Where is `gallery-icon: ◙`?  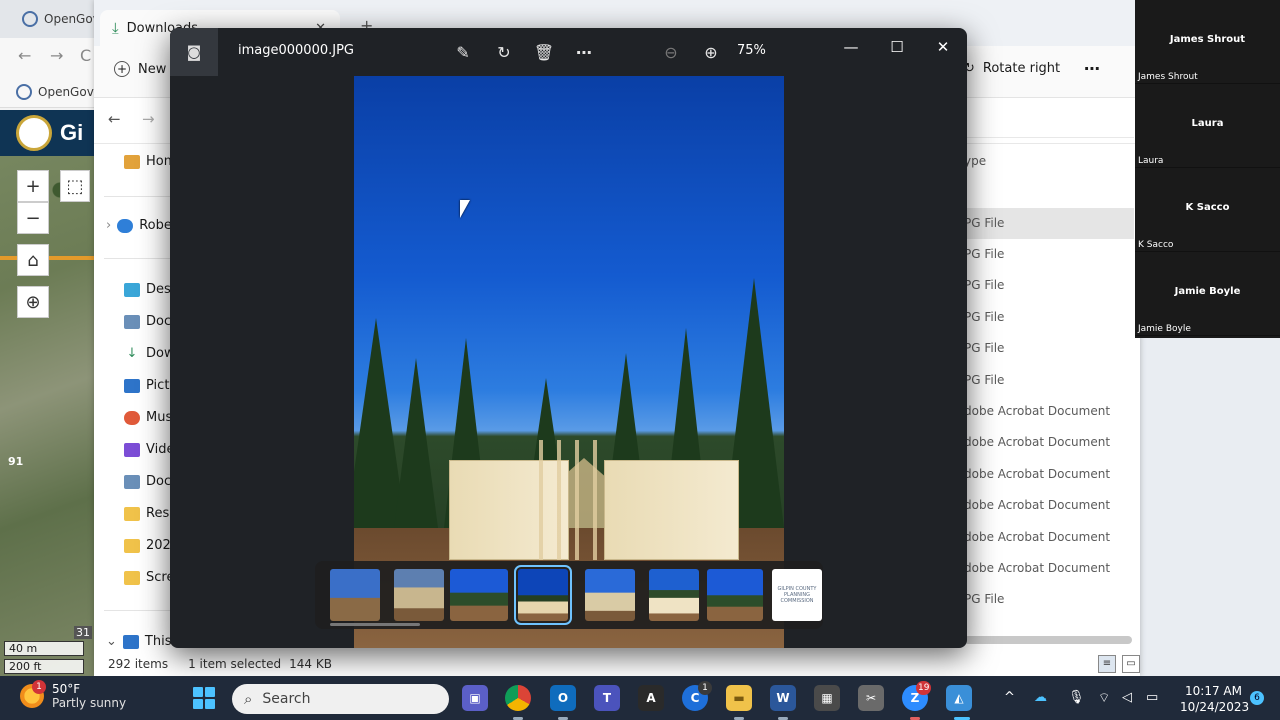 gallery-icon: ◙ is located at coordinates (194, 52).